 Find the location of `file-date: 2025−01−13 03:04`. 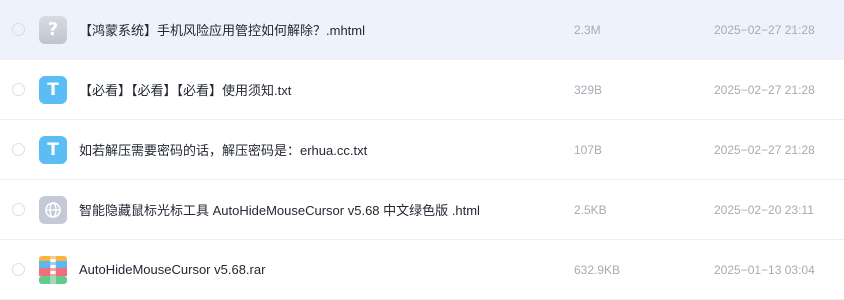

file-date: 2025−01−13 03:04 is located at coordinates (764, 269).